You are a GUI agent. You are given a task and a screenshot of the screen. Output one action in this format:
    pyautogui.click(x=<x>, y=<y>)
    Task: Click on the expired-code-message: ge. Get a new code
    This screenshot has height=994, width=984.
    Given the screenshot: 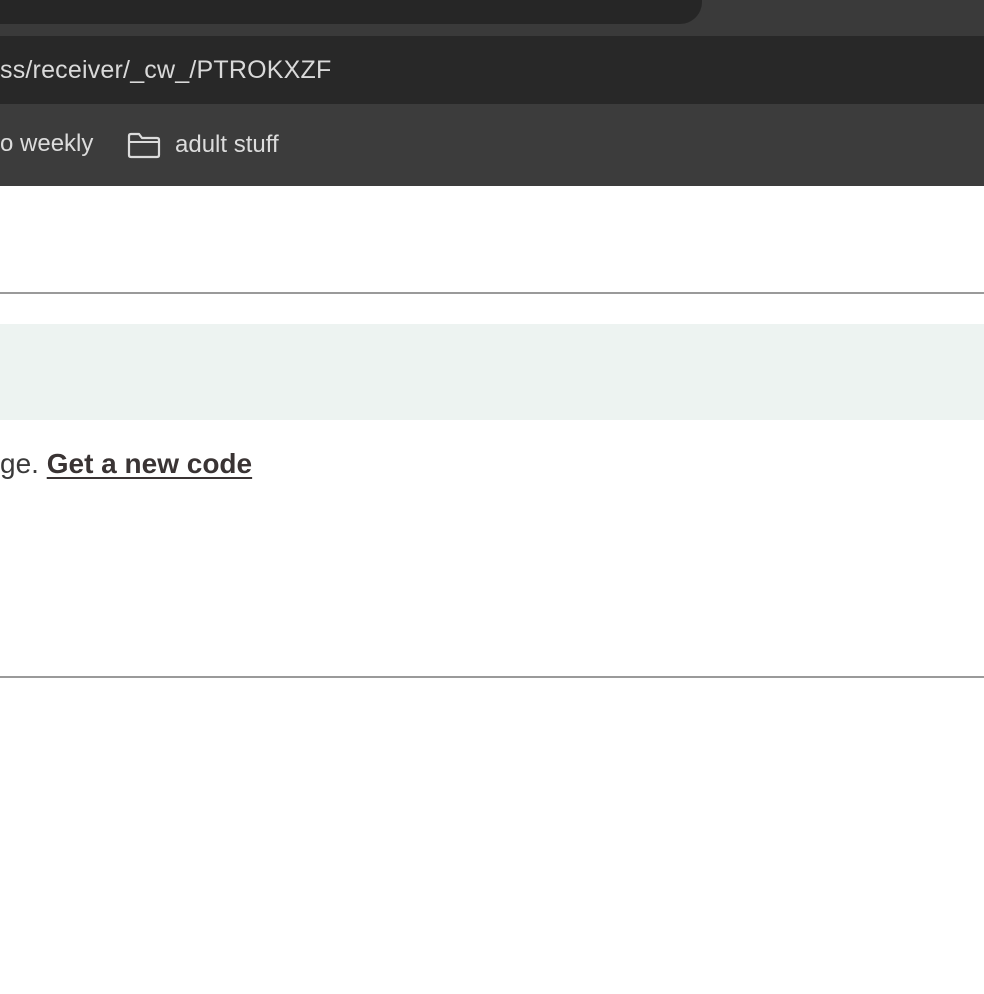 What is the action you would take?
    pyautogui.click(x=126, y=464)
    